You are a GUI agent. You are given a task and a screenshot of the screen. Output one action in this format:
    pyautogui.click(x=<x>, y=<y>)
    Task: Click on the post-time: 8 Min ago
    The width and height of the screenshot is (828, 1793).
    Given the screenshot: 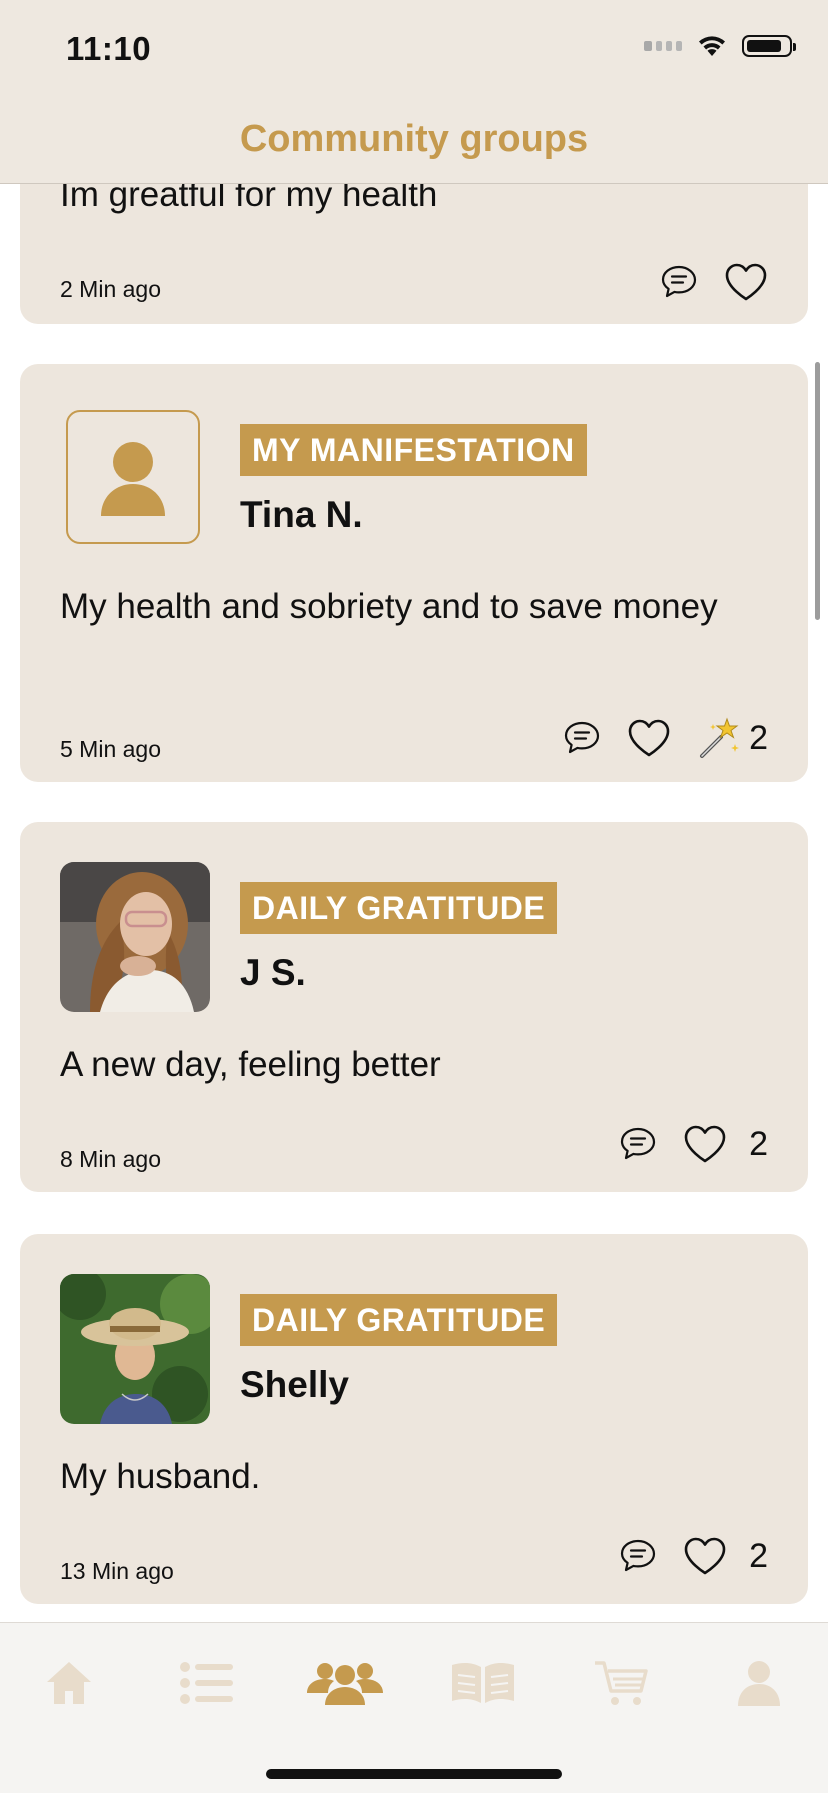 What is the action you would take?
    pyautogui.click(x=111, y=1159)
    